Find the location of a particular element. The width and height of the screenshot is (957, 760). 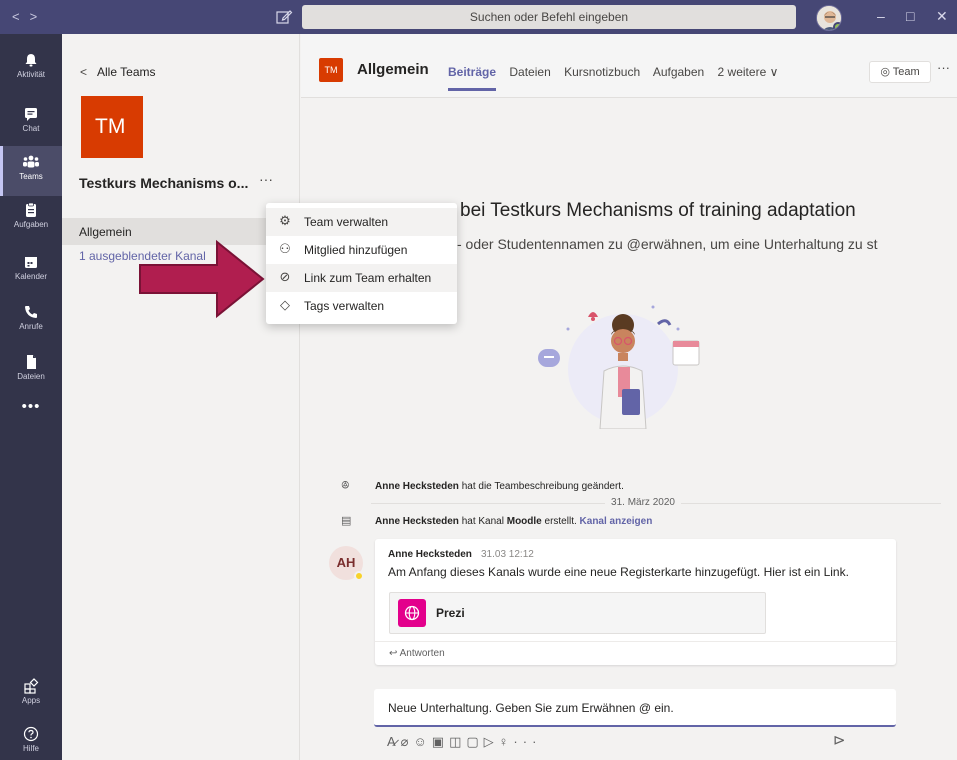

assignments-icon is located at coordinates (31, 209).